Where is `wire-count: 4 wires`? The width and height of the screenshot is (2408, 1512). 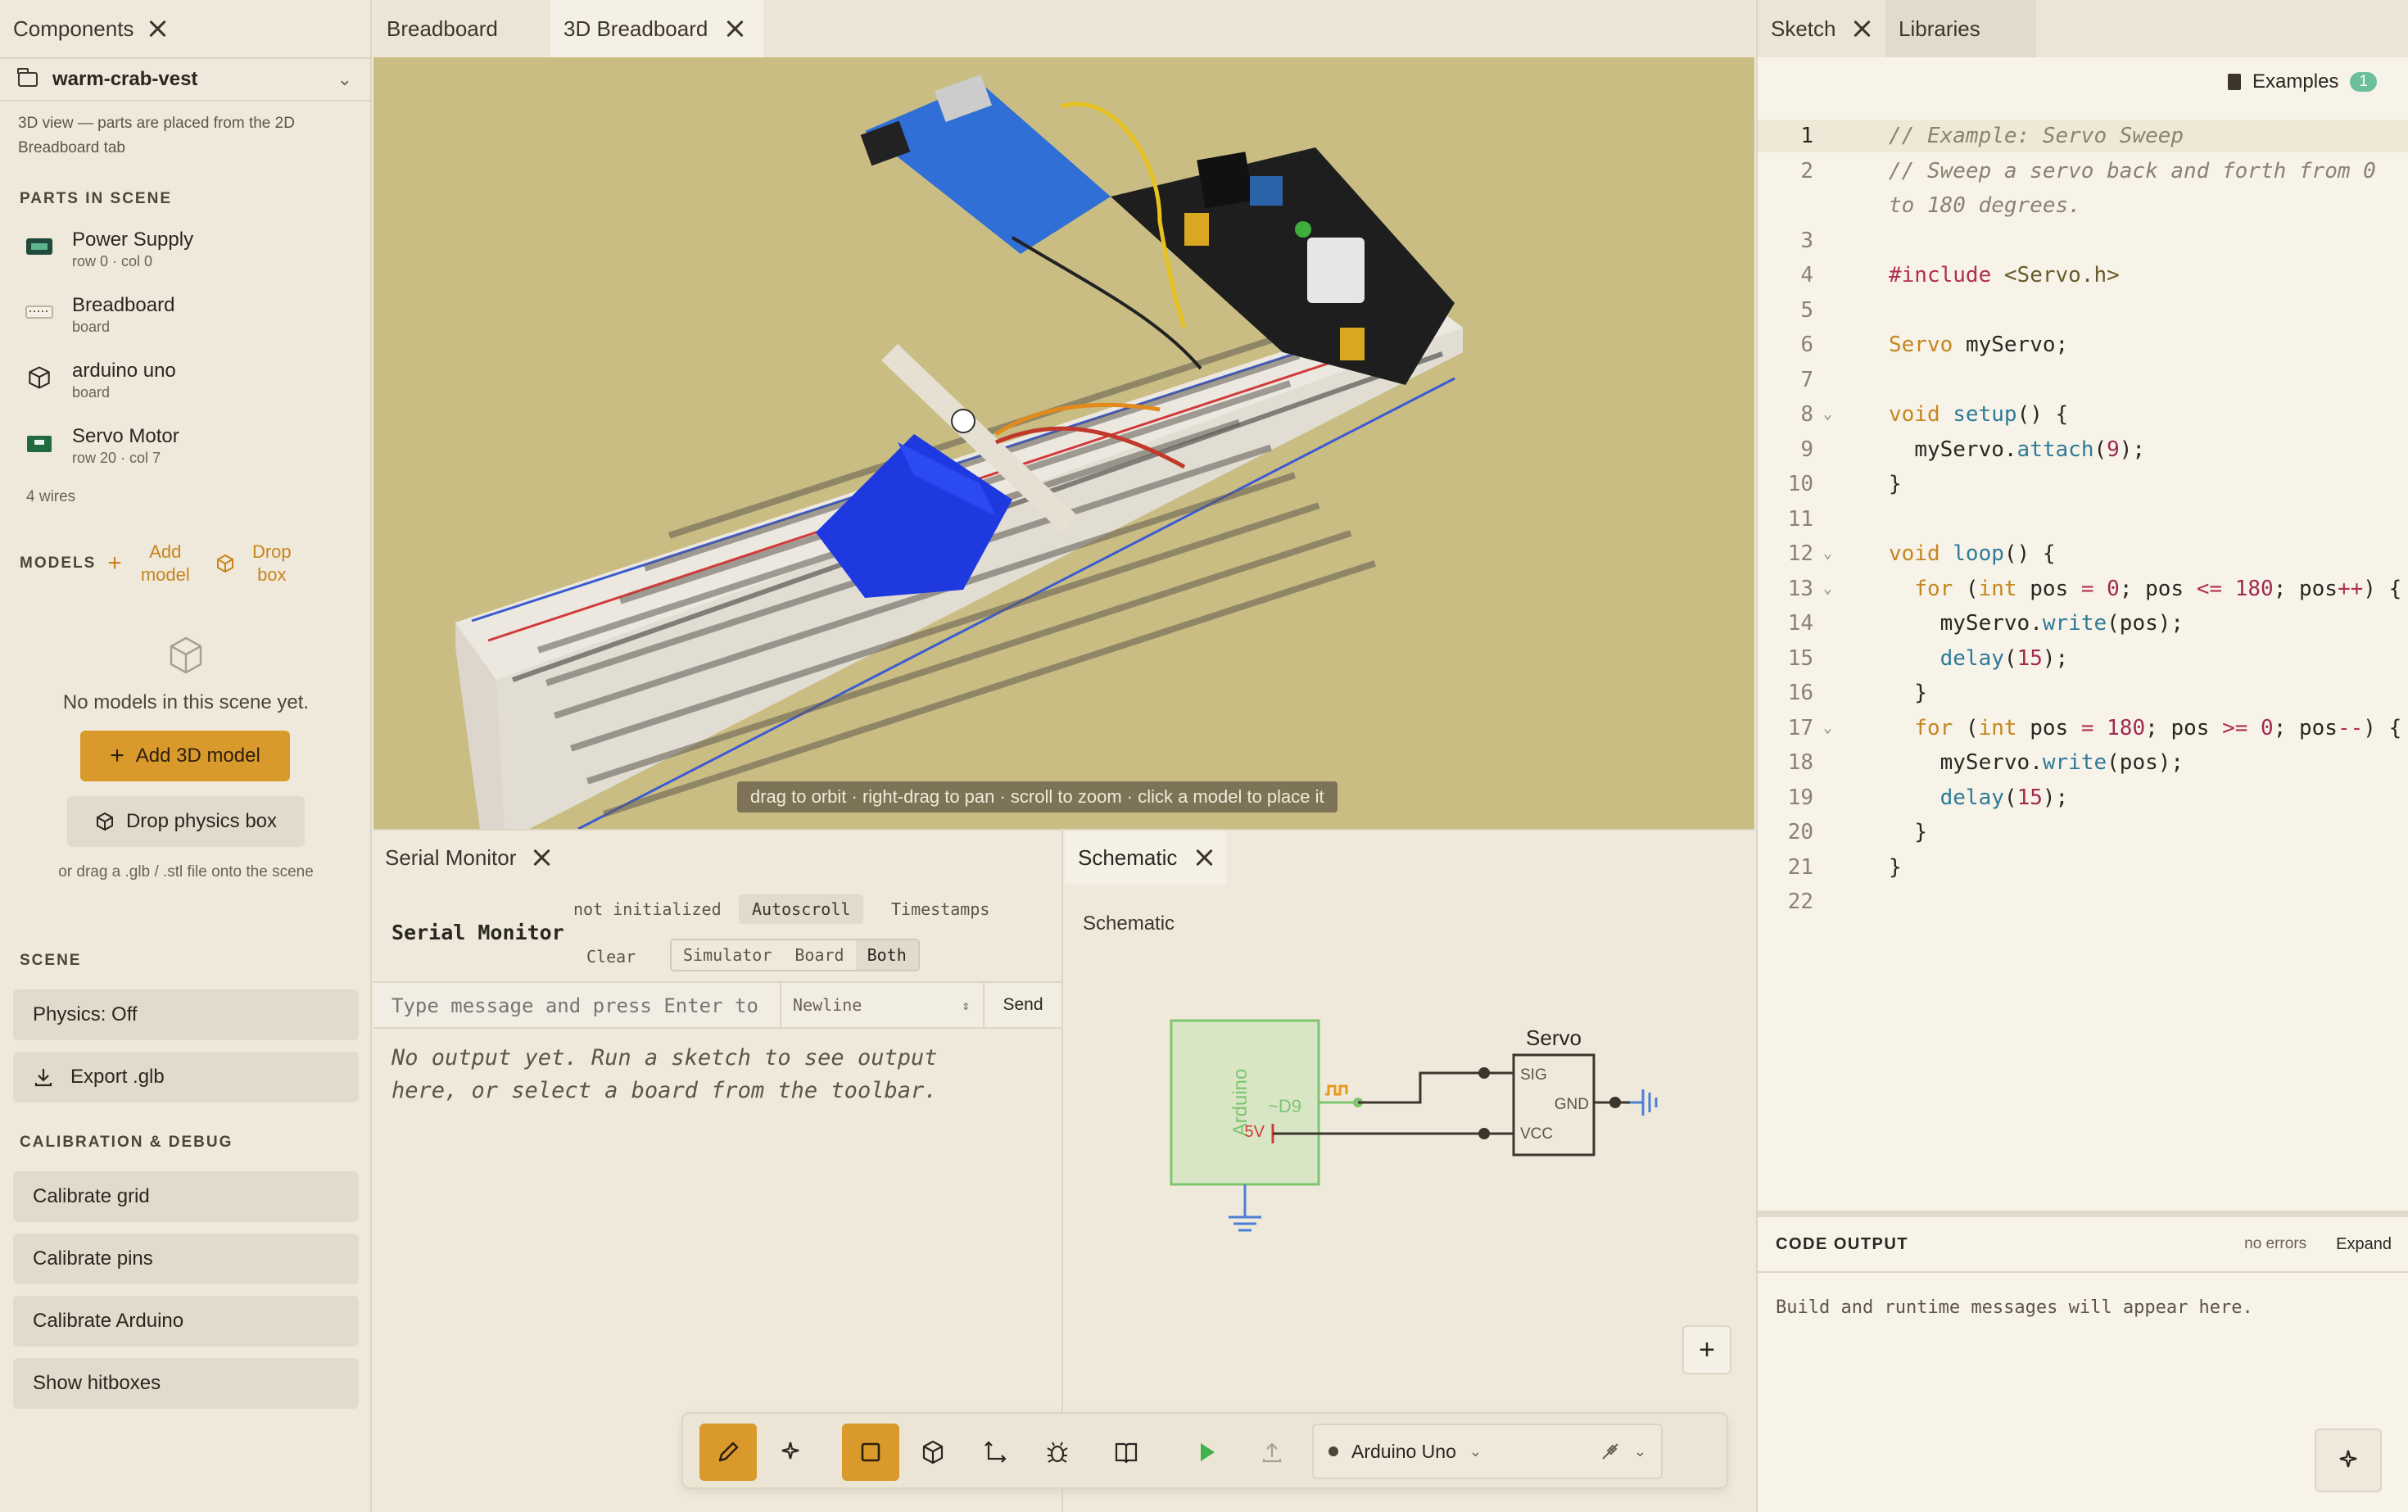
wire-count: 4 wires is located at coordinates (51, 497).